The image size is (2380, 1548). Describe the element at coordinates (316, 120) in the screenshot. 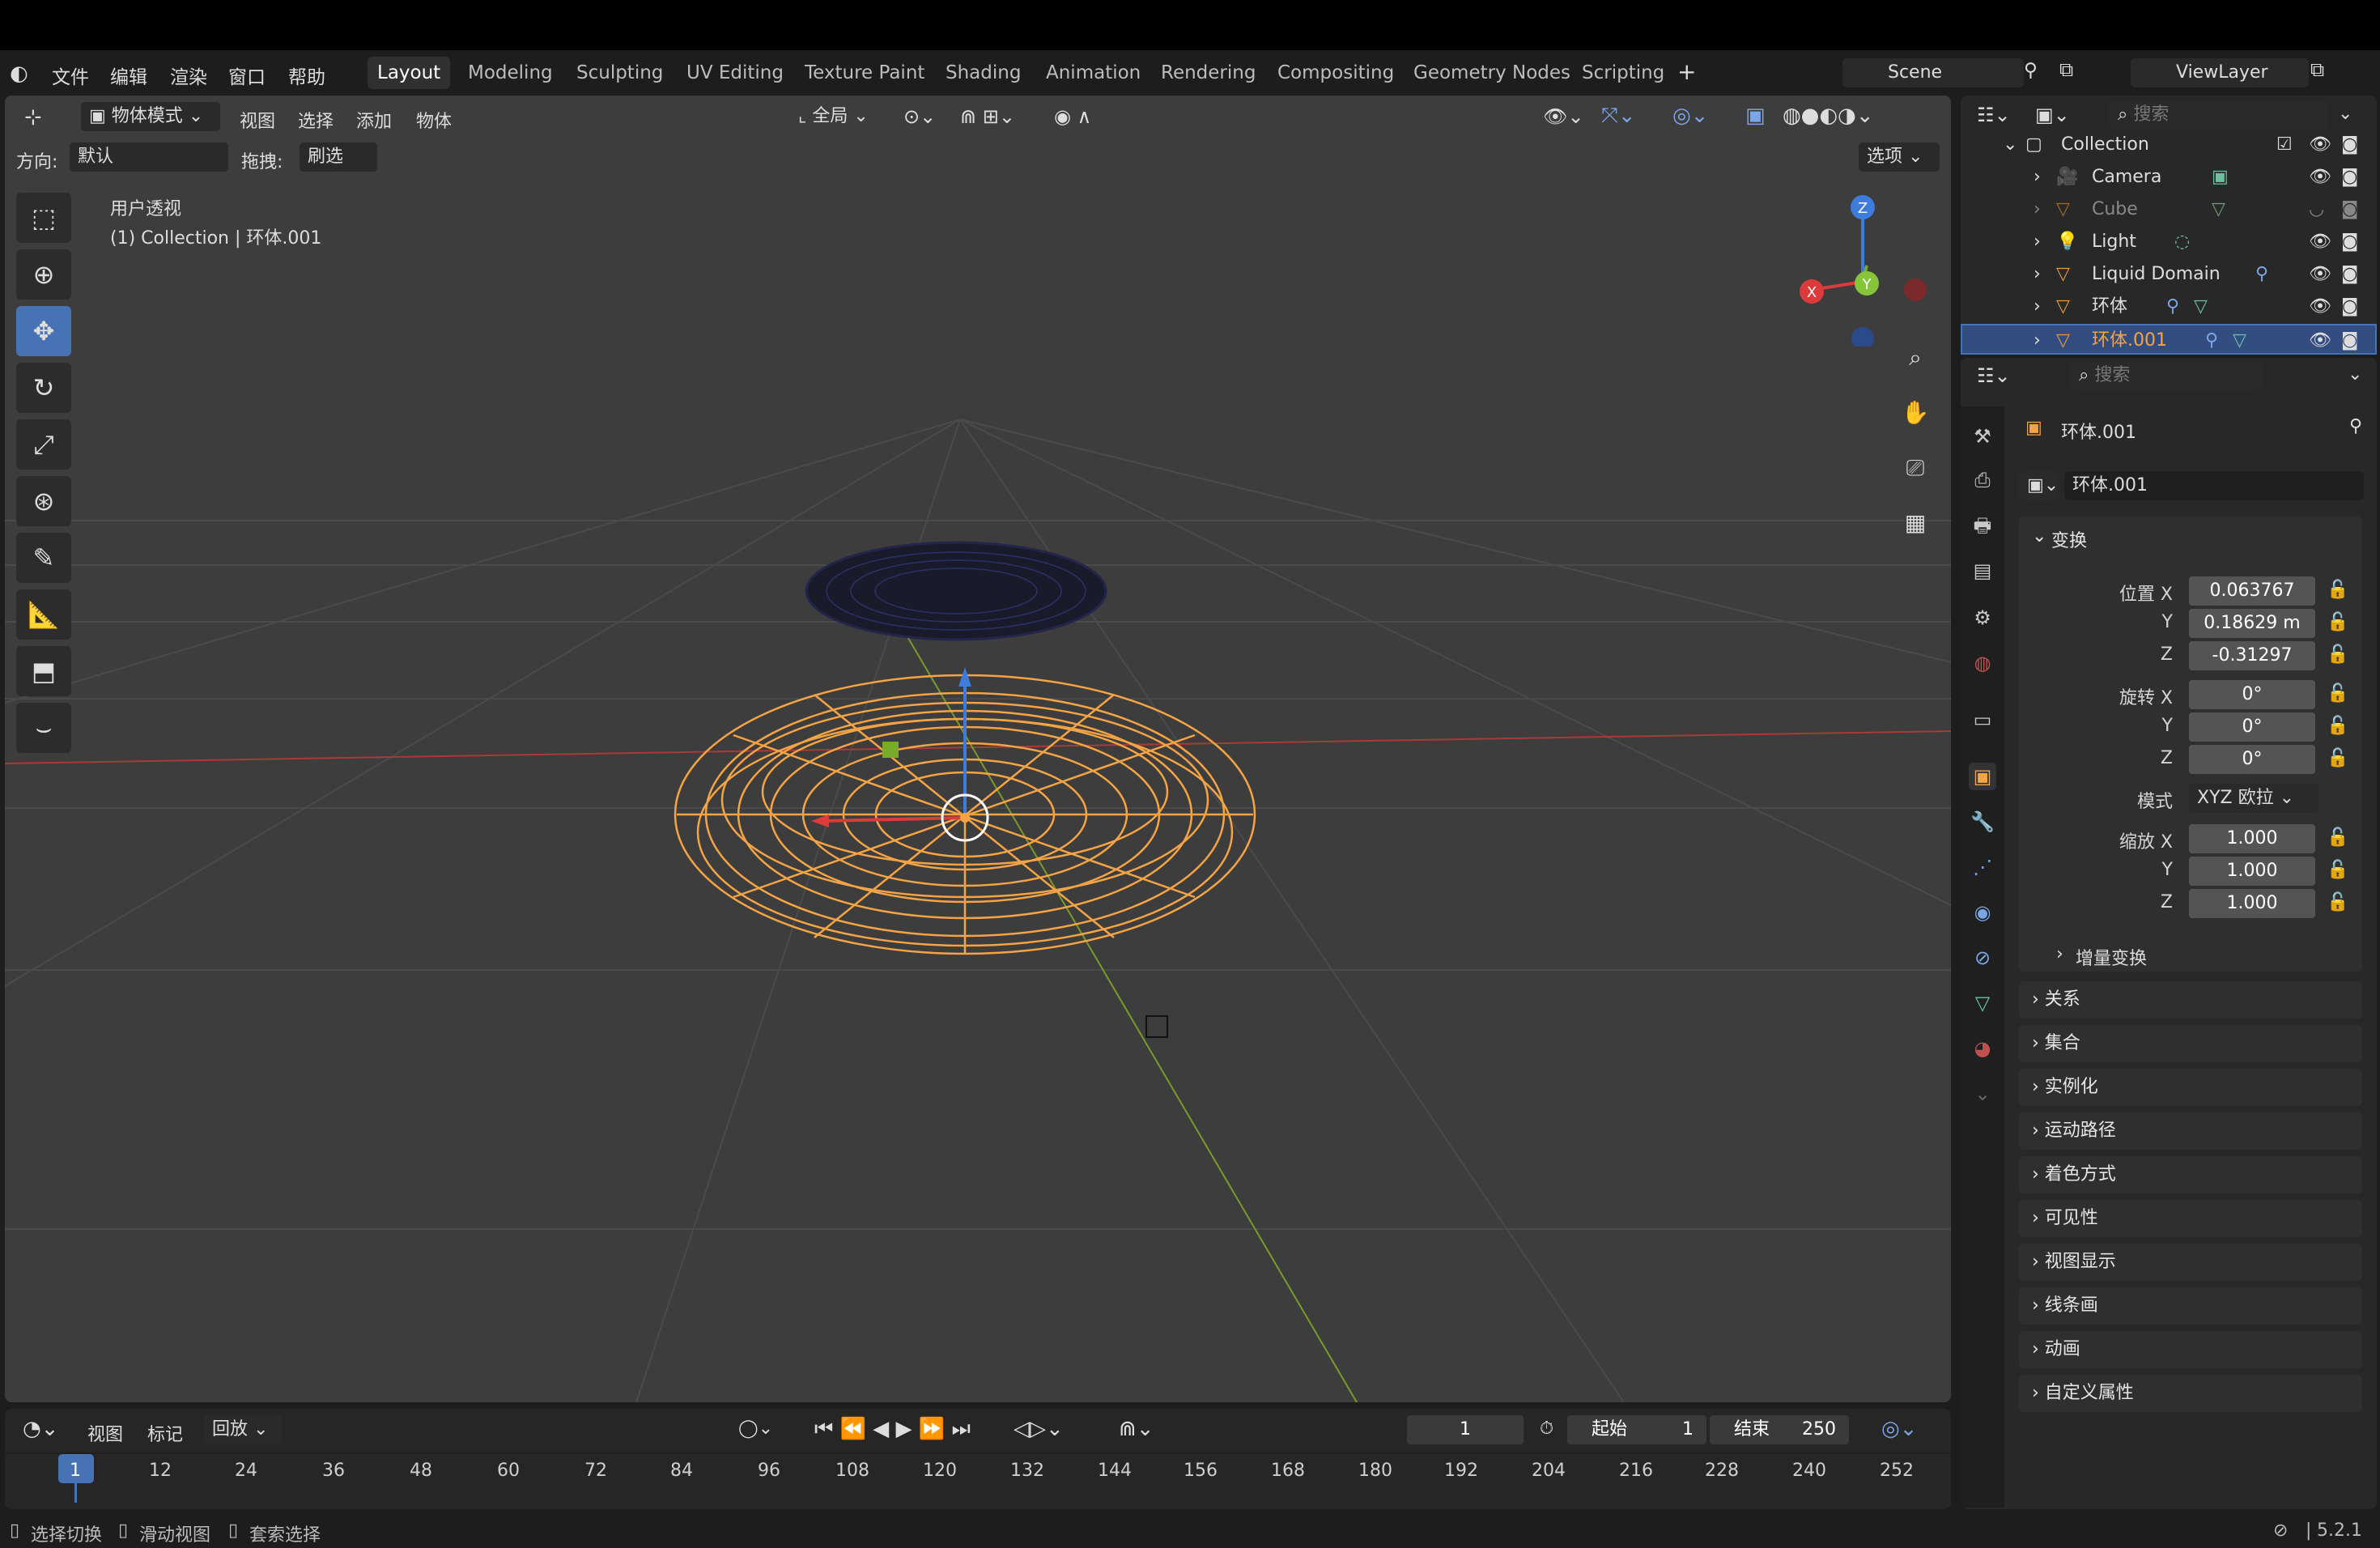

I see `menu-select: 选择` at that location.